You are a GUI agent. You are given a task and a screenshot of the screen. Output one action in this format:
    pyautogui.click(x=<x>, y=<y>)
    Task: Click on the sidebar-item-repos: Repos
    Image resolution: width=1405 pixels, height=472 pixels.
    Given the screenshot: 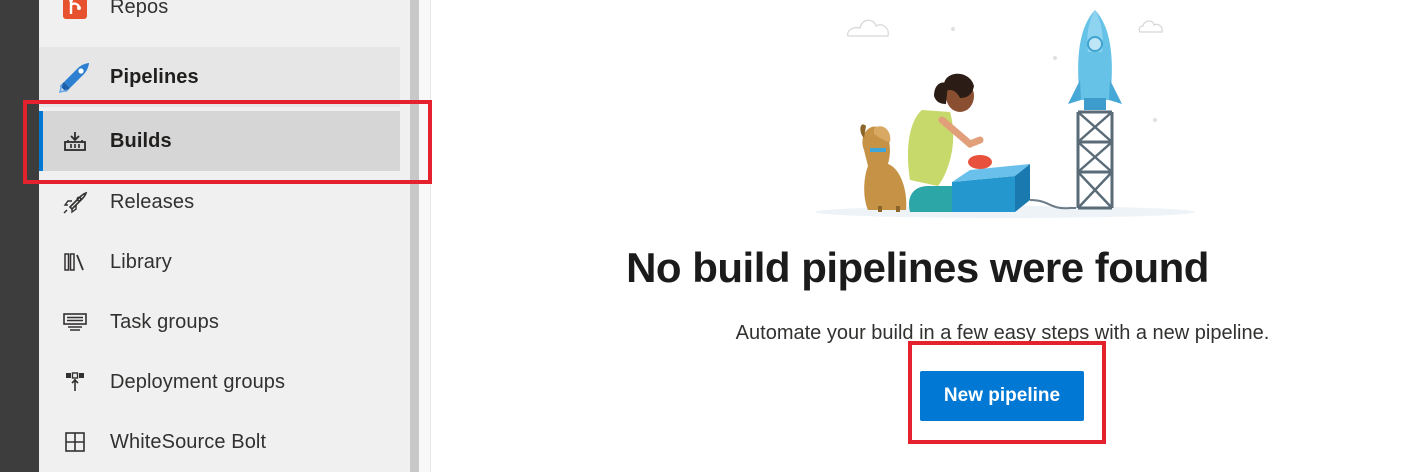 What is the action you would take?
    pyautogui.click(x=219, y=18)
    